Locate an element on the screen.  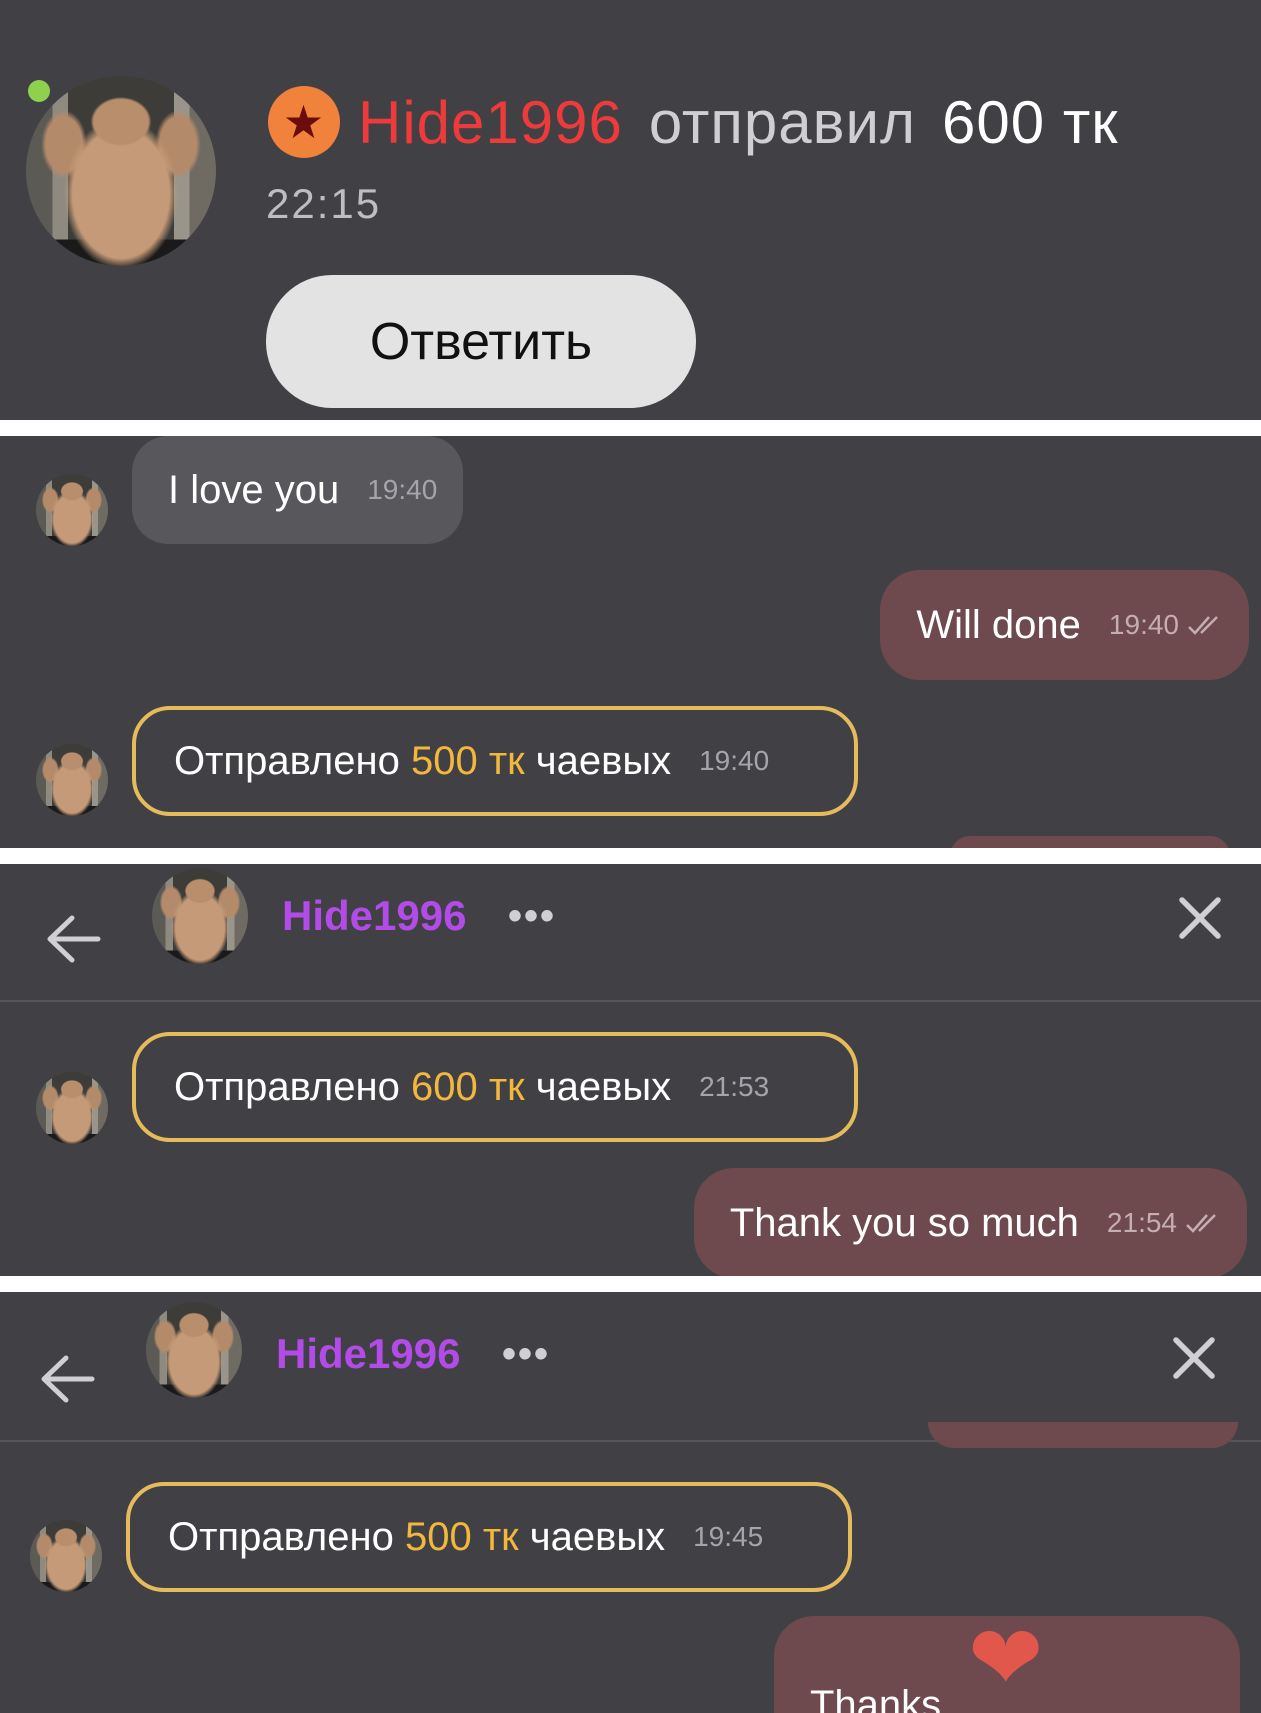
tip-amount: 600 тк is located at coordinates (467, 1086).